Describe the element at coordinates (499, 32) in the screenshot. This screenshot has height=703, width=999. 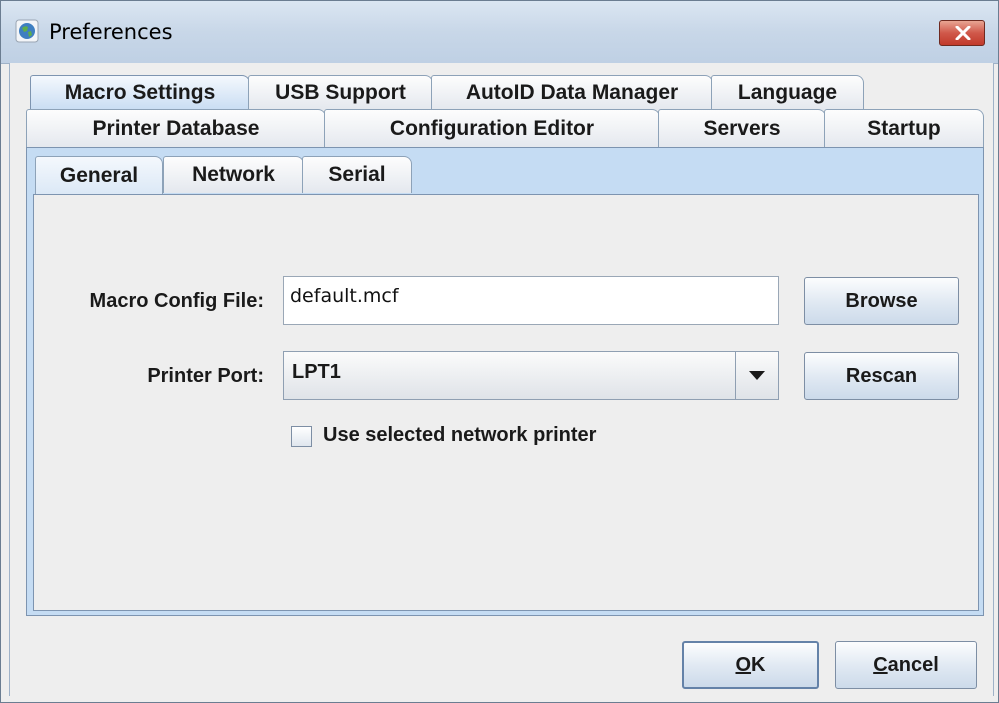
I see `title-bar: Preferences` at that location.